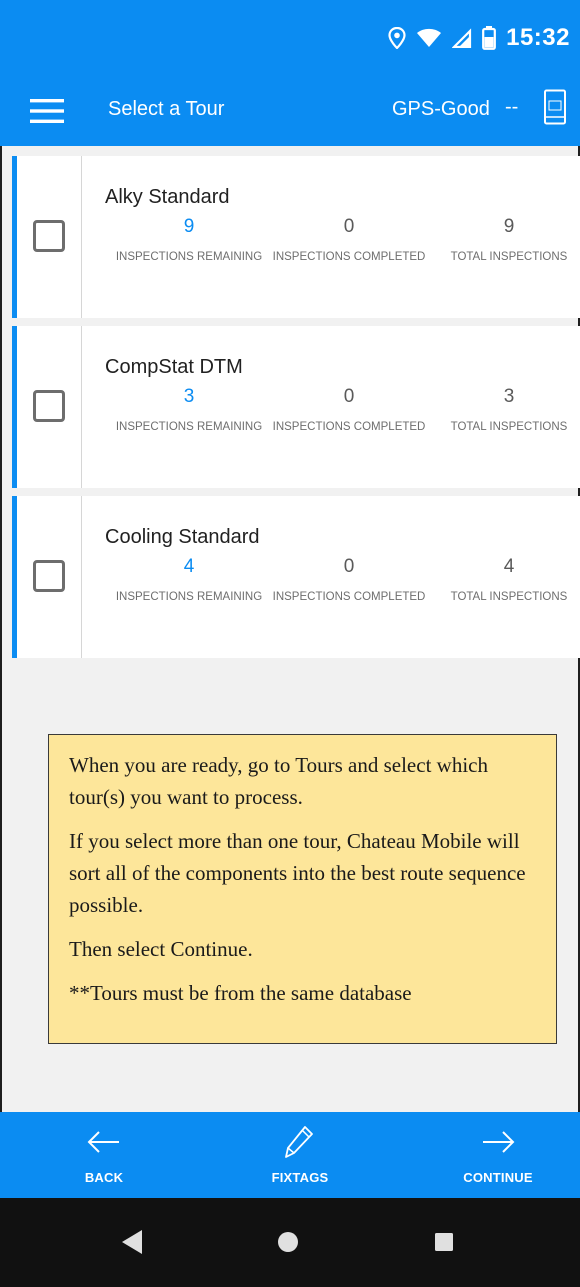 The height and width of the screenshot is (1287, 580). What do you see at coordinates (509, 396) in the screenshot?
I see `stat-total-value: 3` at bounding box center [509, 396].